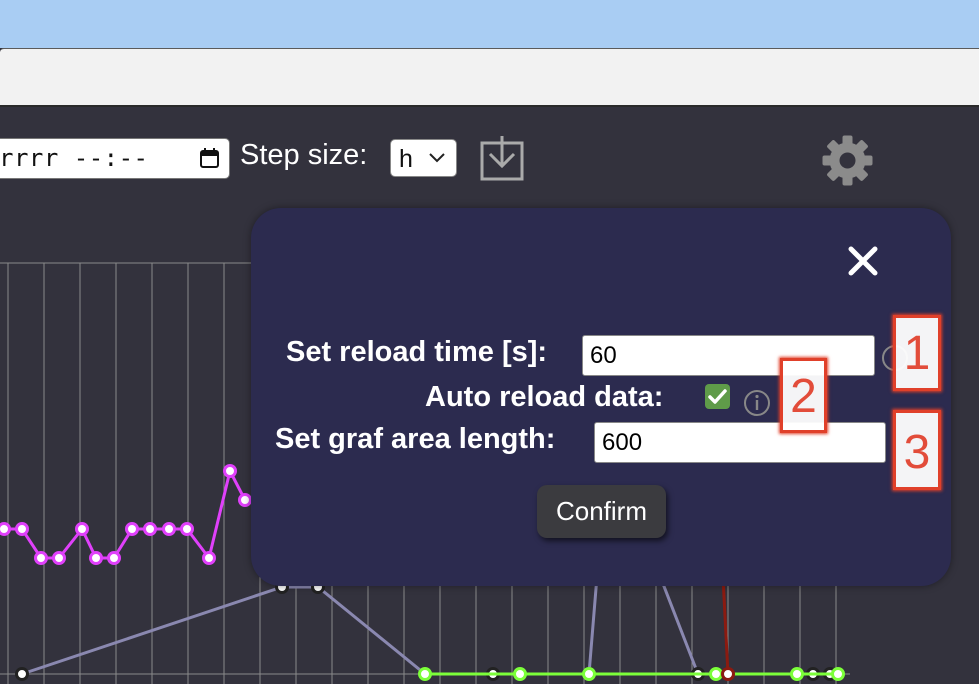  What do you see at coordinates (863, 261) in the screenshot?
I see `close-icon` at bounding box center [863, 261].